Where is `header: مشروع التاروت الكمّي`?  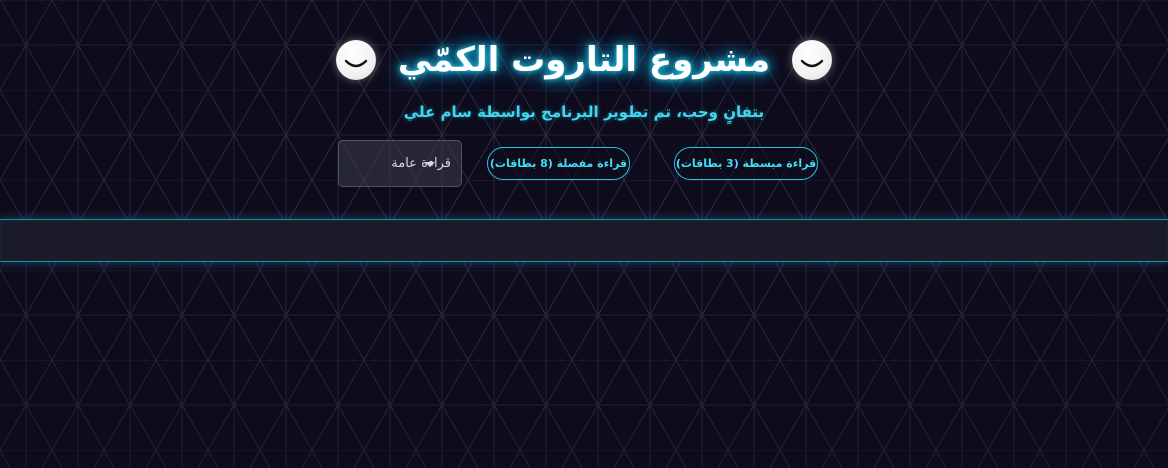
header: مشروع التاروت الكمّي is located at coordinates (584, 60).